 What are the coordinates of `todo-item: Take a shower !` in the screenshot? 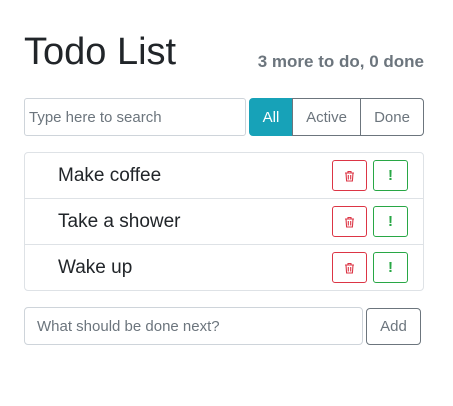 It's located at (224, 221).